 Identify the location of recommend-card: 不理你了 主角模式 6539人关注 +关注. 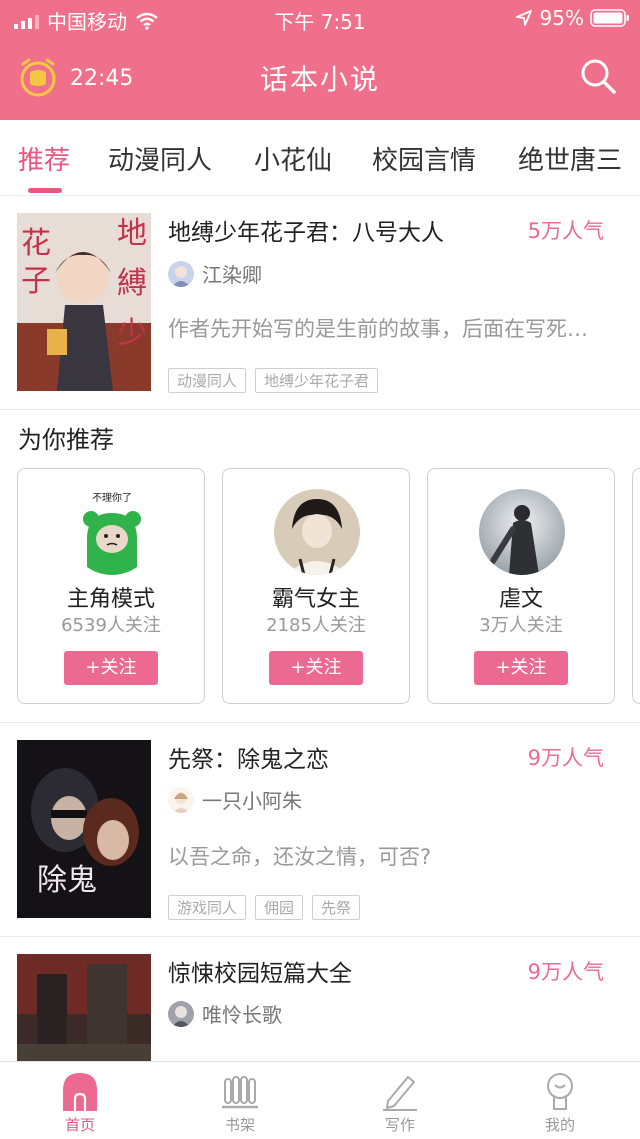
(111, 586).